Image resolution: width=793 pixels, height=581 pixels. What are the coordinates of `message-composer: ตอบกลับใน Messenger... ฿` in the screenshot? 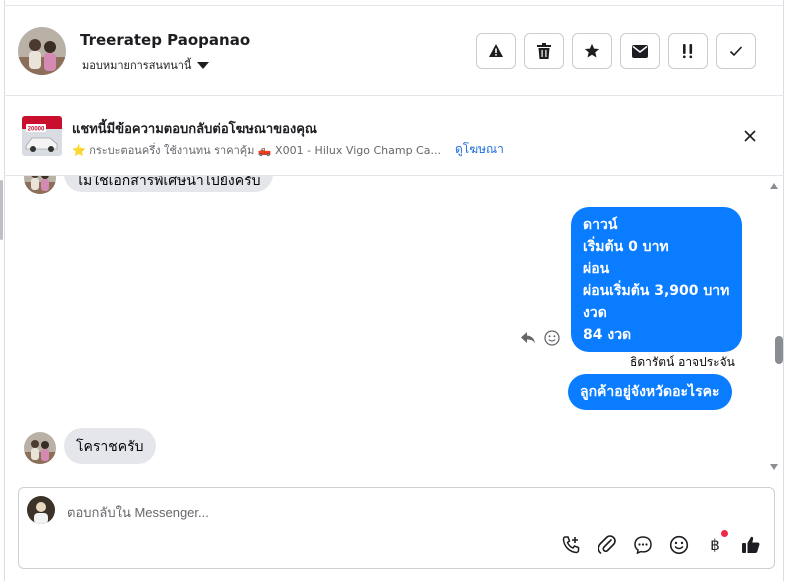 It's located at (396, 528).